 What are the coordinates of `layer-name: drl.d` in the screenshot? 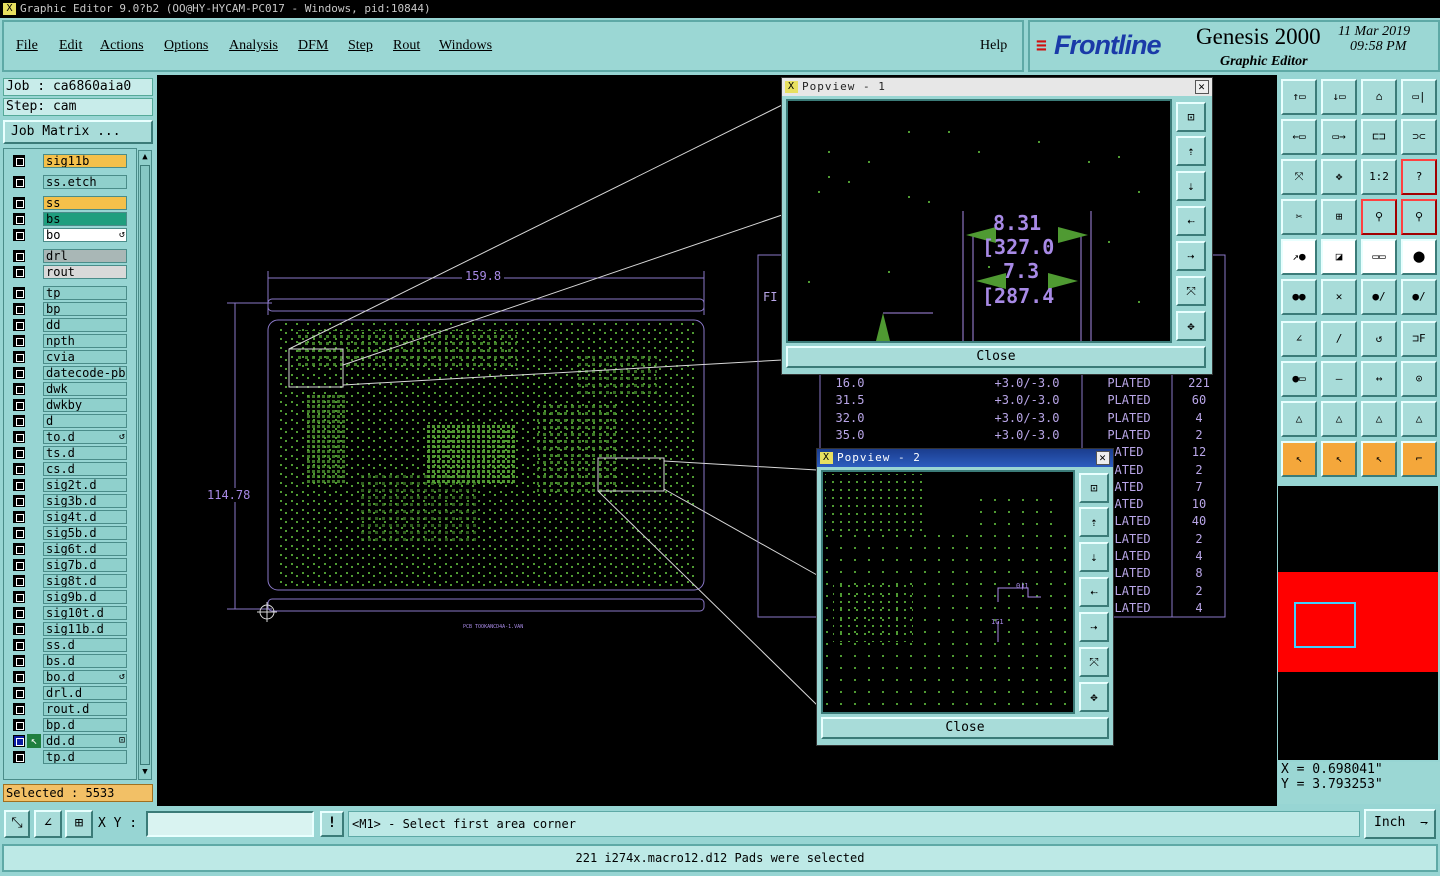 It's located at (85, 693).